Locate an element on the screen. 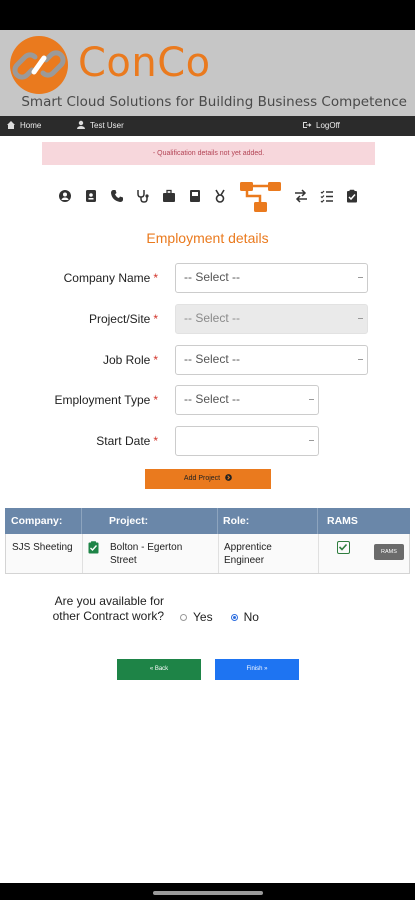 This screenshot has height=900, width=415. arrow-circle-icon is located at coordinates (228, 477).